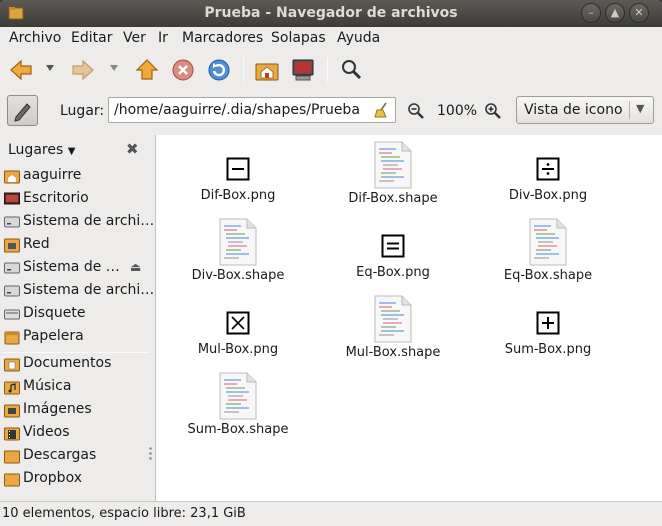 This screenshot has width=662, height=526. I want to click on sidebar-item-descargas: Descargas, so click(77, 456).